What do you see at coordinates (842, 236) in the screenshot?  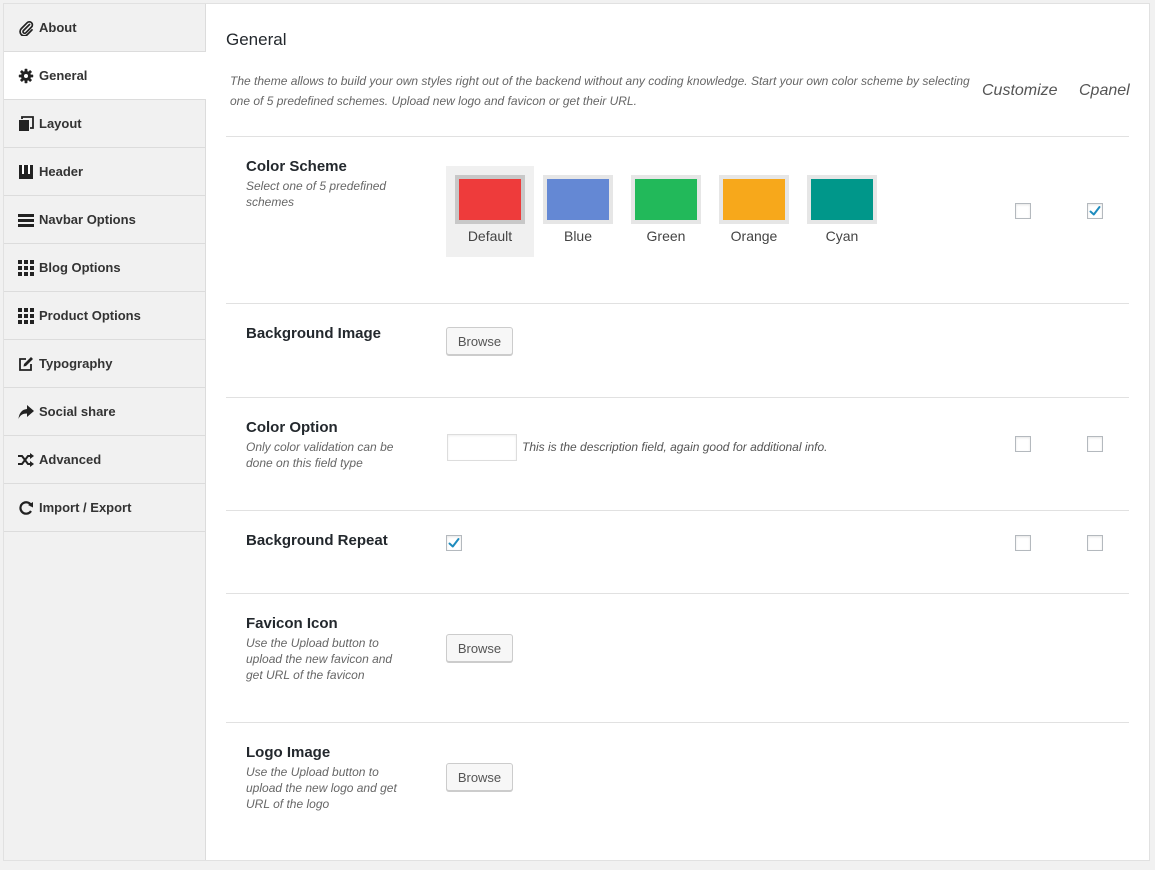 I see `swatch-label: Cyan` at bounding box center [842, 236].